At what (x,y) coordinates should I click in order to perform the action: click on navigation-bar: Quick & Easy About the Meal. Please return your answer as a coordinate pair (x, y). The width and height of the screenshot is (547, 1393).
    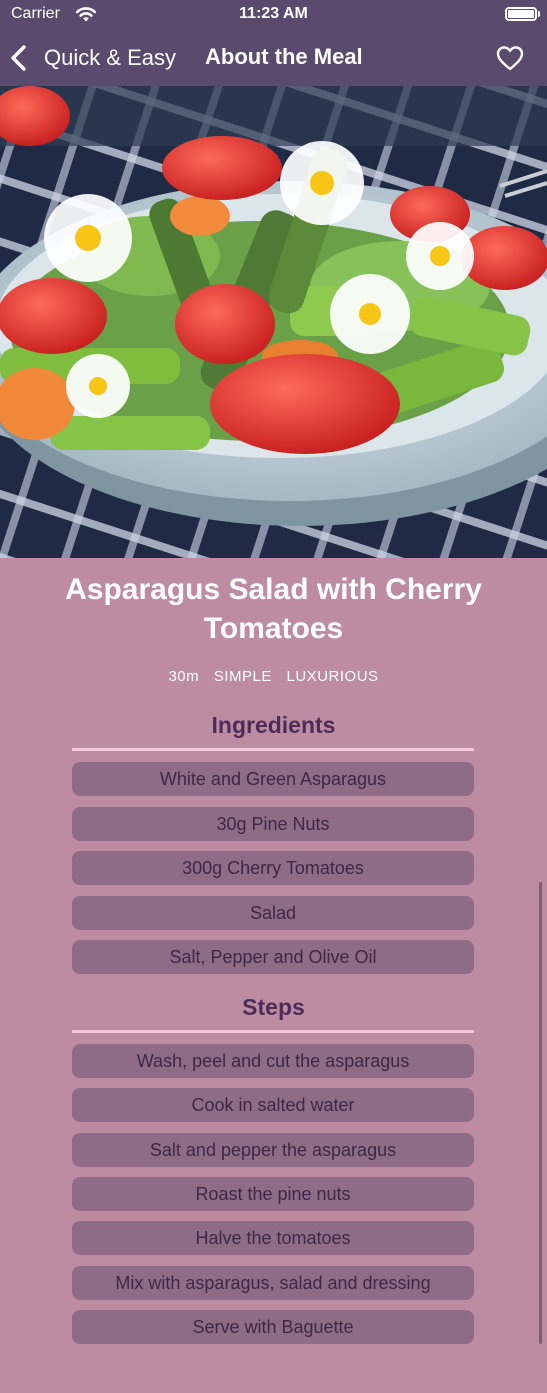
    Looking at the image, I should click on (273, 58).